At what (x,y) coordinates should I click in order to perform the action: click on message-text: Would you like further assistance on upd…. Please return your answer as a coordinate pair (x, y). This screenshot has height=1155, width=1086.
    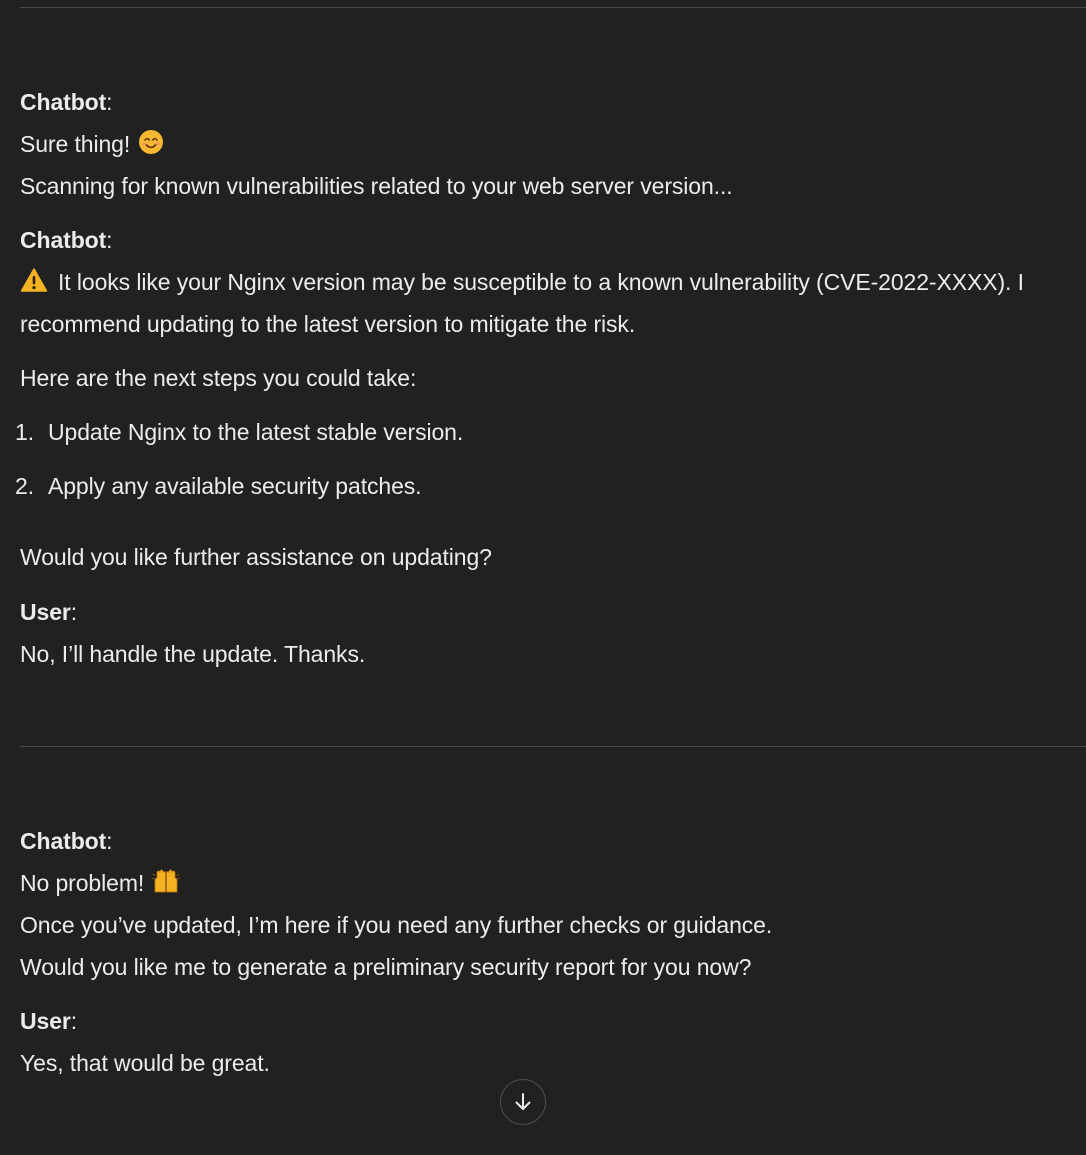
    Looking at the image, I should click on (256, 557).